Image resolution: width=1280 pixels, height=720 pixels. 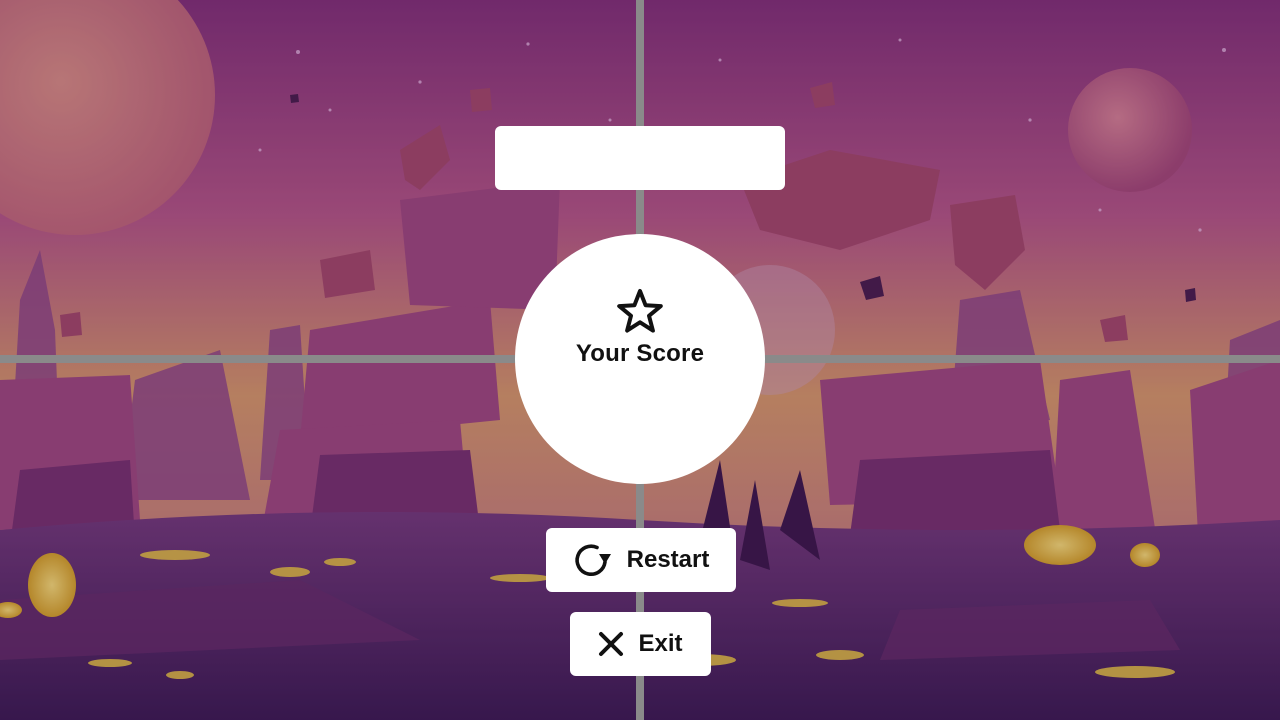 I want to click on star-icon, so click(x=640, y=311).